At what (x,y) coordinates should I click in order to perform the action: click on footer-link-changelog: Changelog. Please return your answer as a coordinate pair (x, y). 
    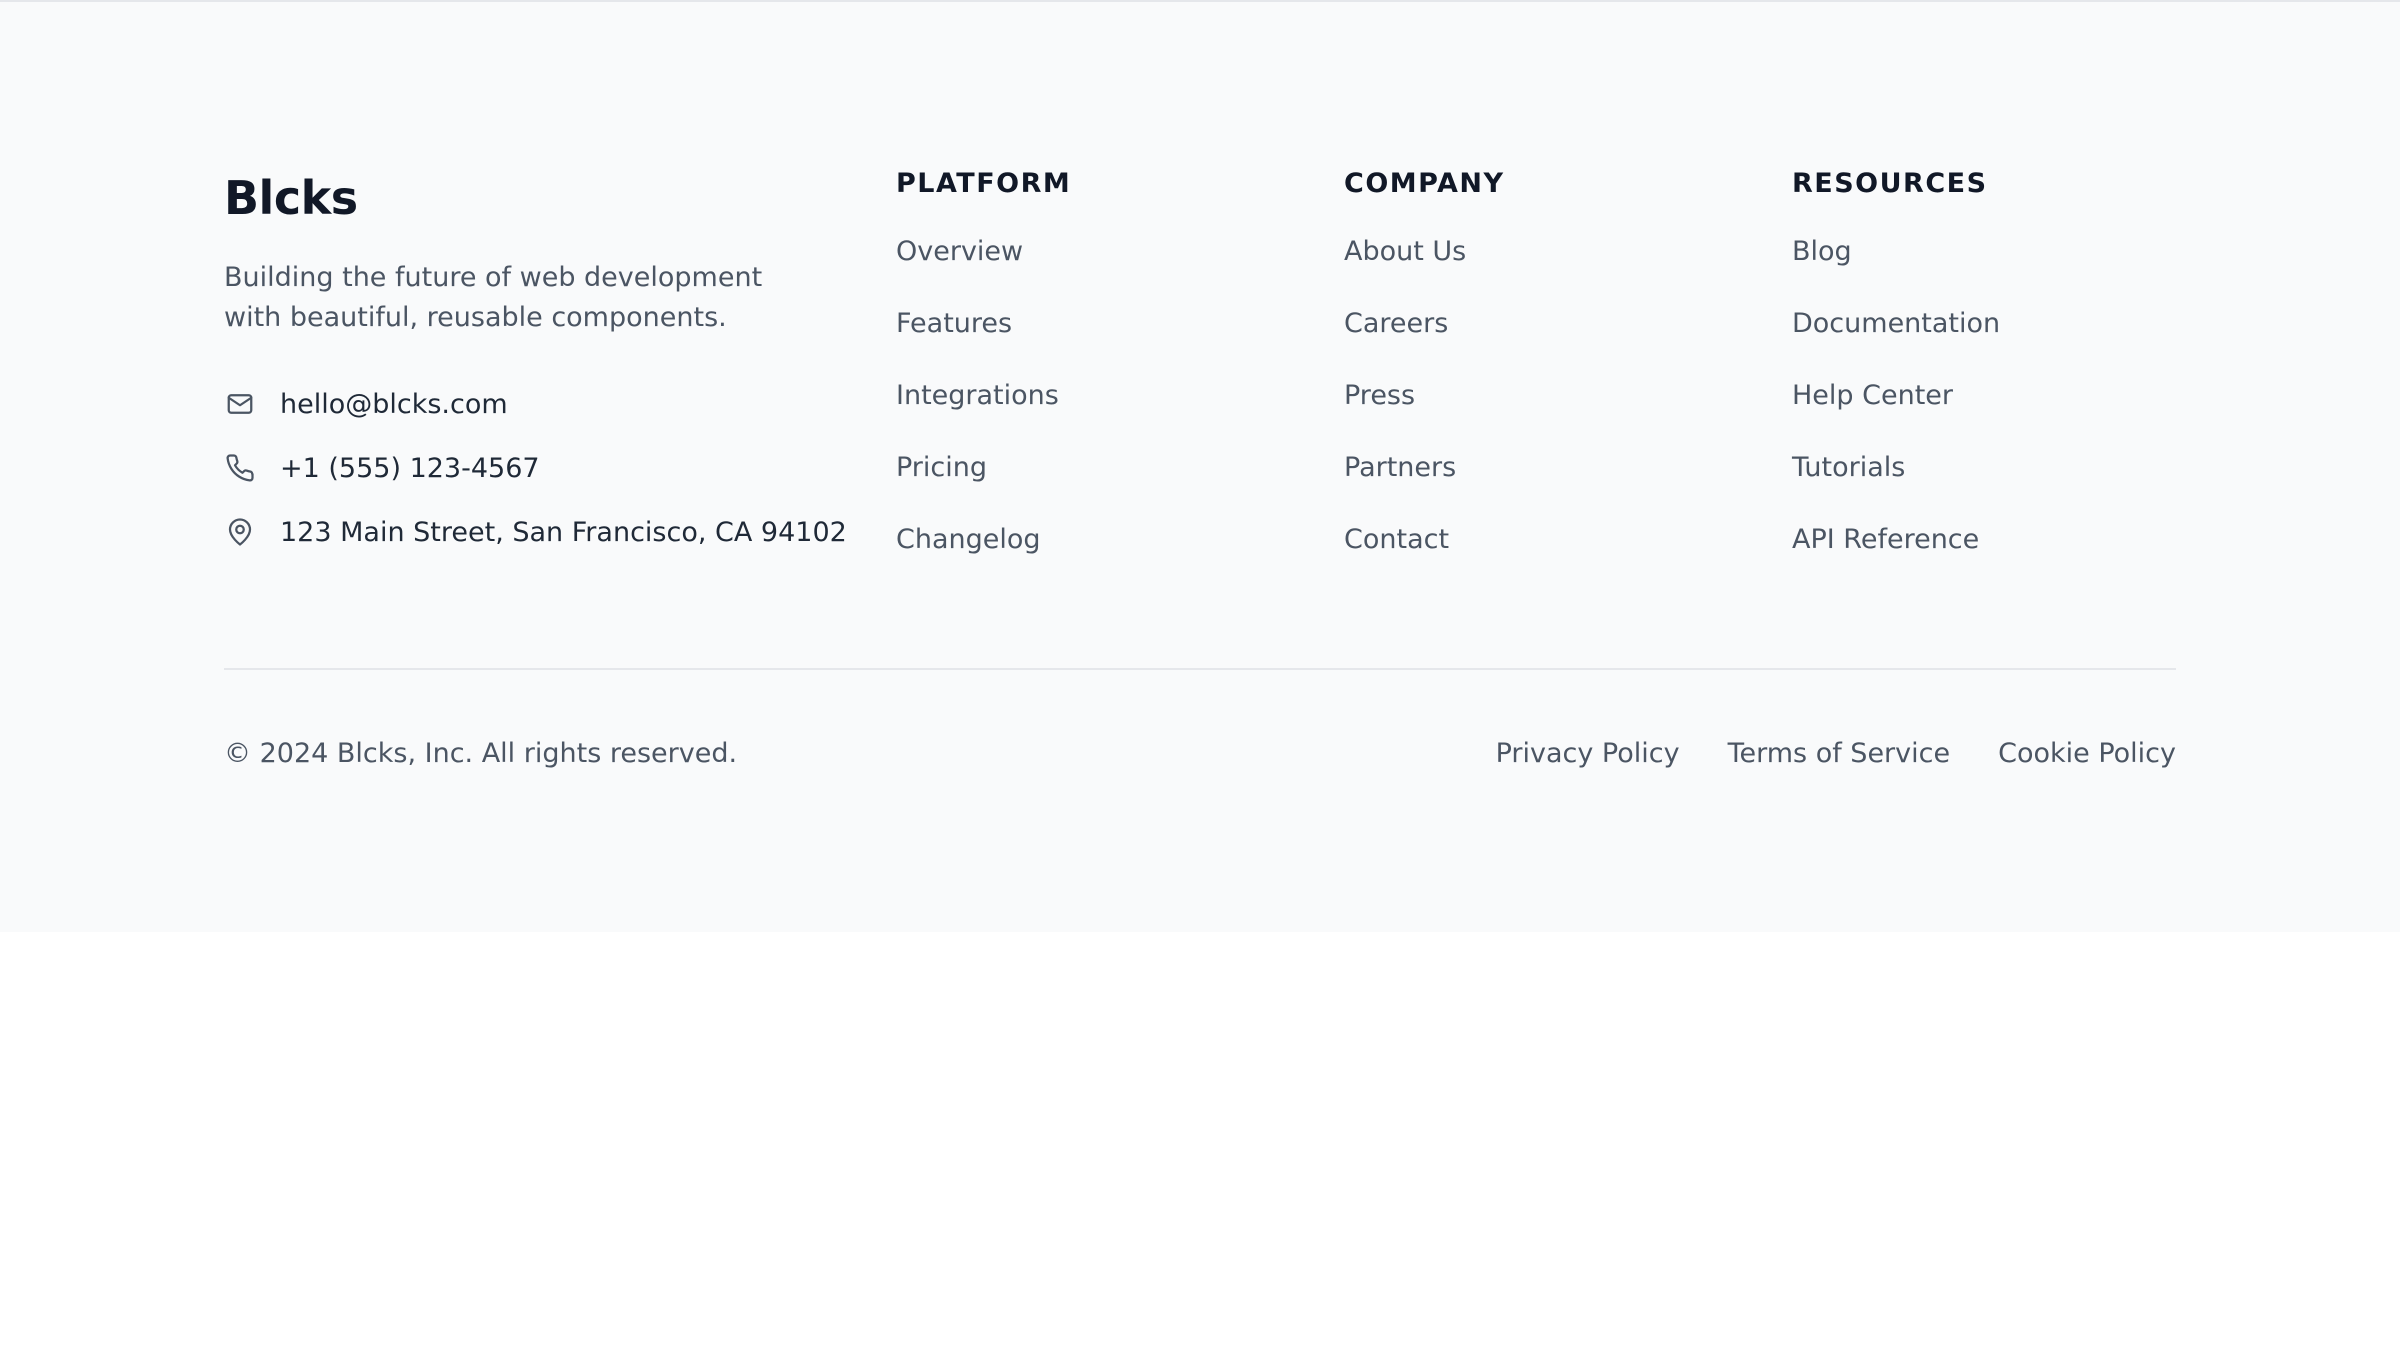
    Looking at the image, I should click on (1096, 552).